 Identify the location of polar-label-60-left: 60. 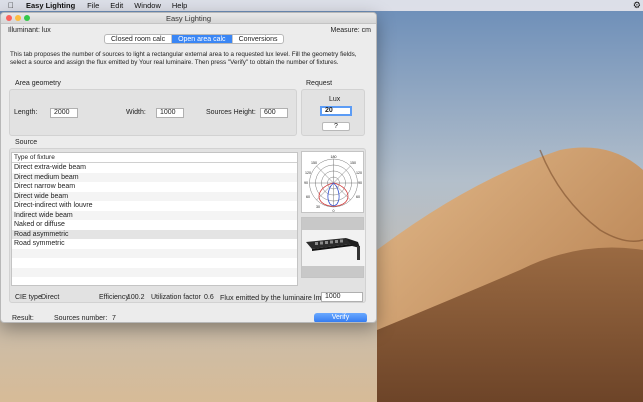
(308, 197).